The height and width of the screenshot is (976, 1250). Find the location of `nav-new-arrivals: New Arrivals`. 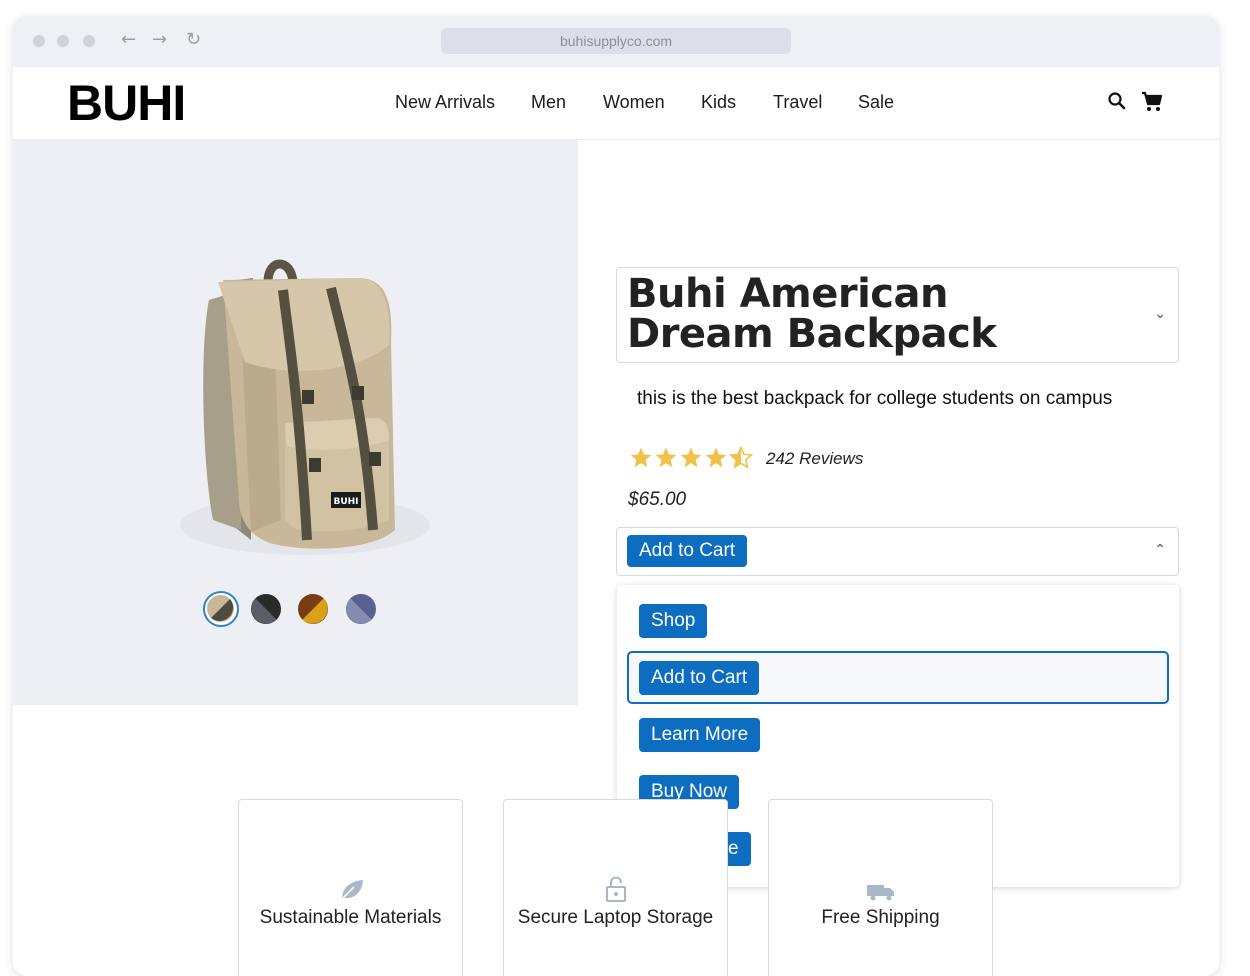

nav-new-arrivals: New Arrivals is located at coordinates (445, 102).